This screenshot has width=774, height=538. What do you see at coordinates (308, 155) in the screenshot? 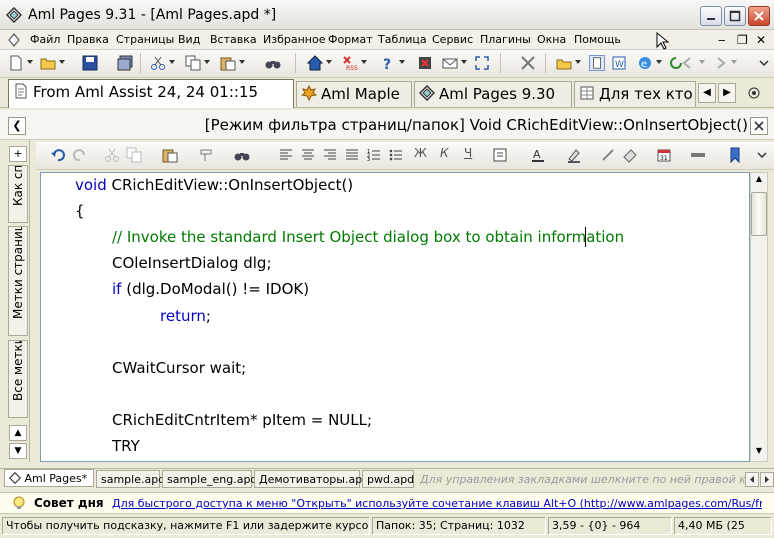
I see `align-center-icon` at bounding box center [308, 155].